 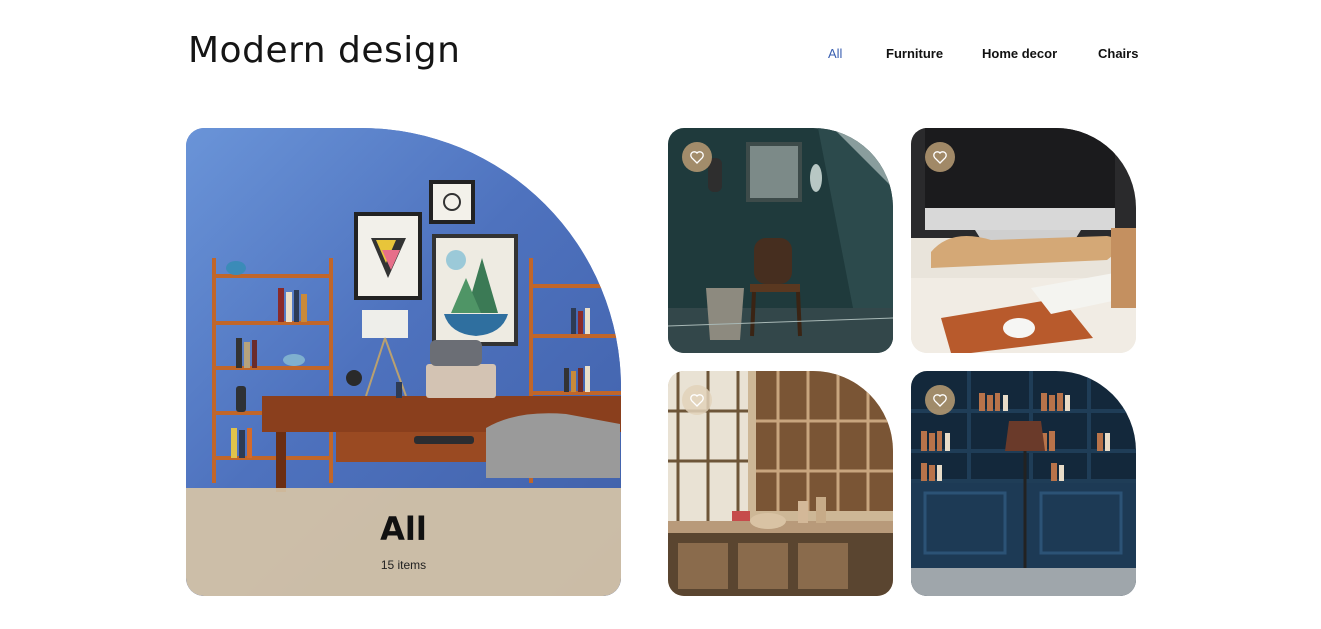 I want to click on feature-caption: All 15 items, so click(x=403, y=542).